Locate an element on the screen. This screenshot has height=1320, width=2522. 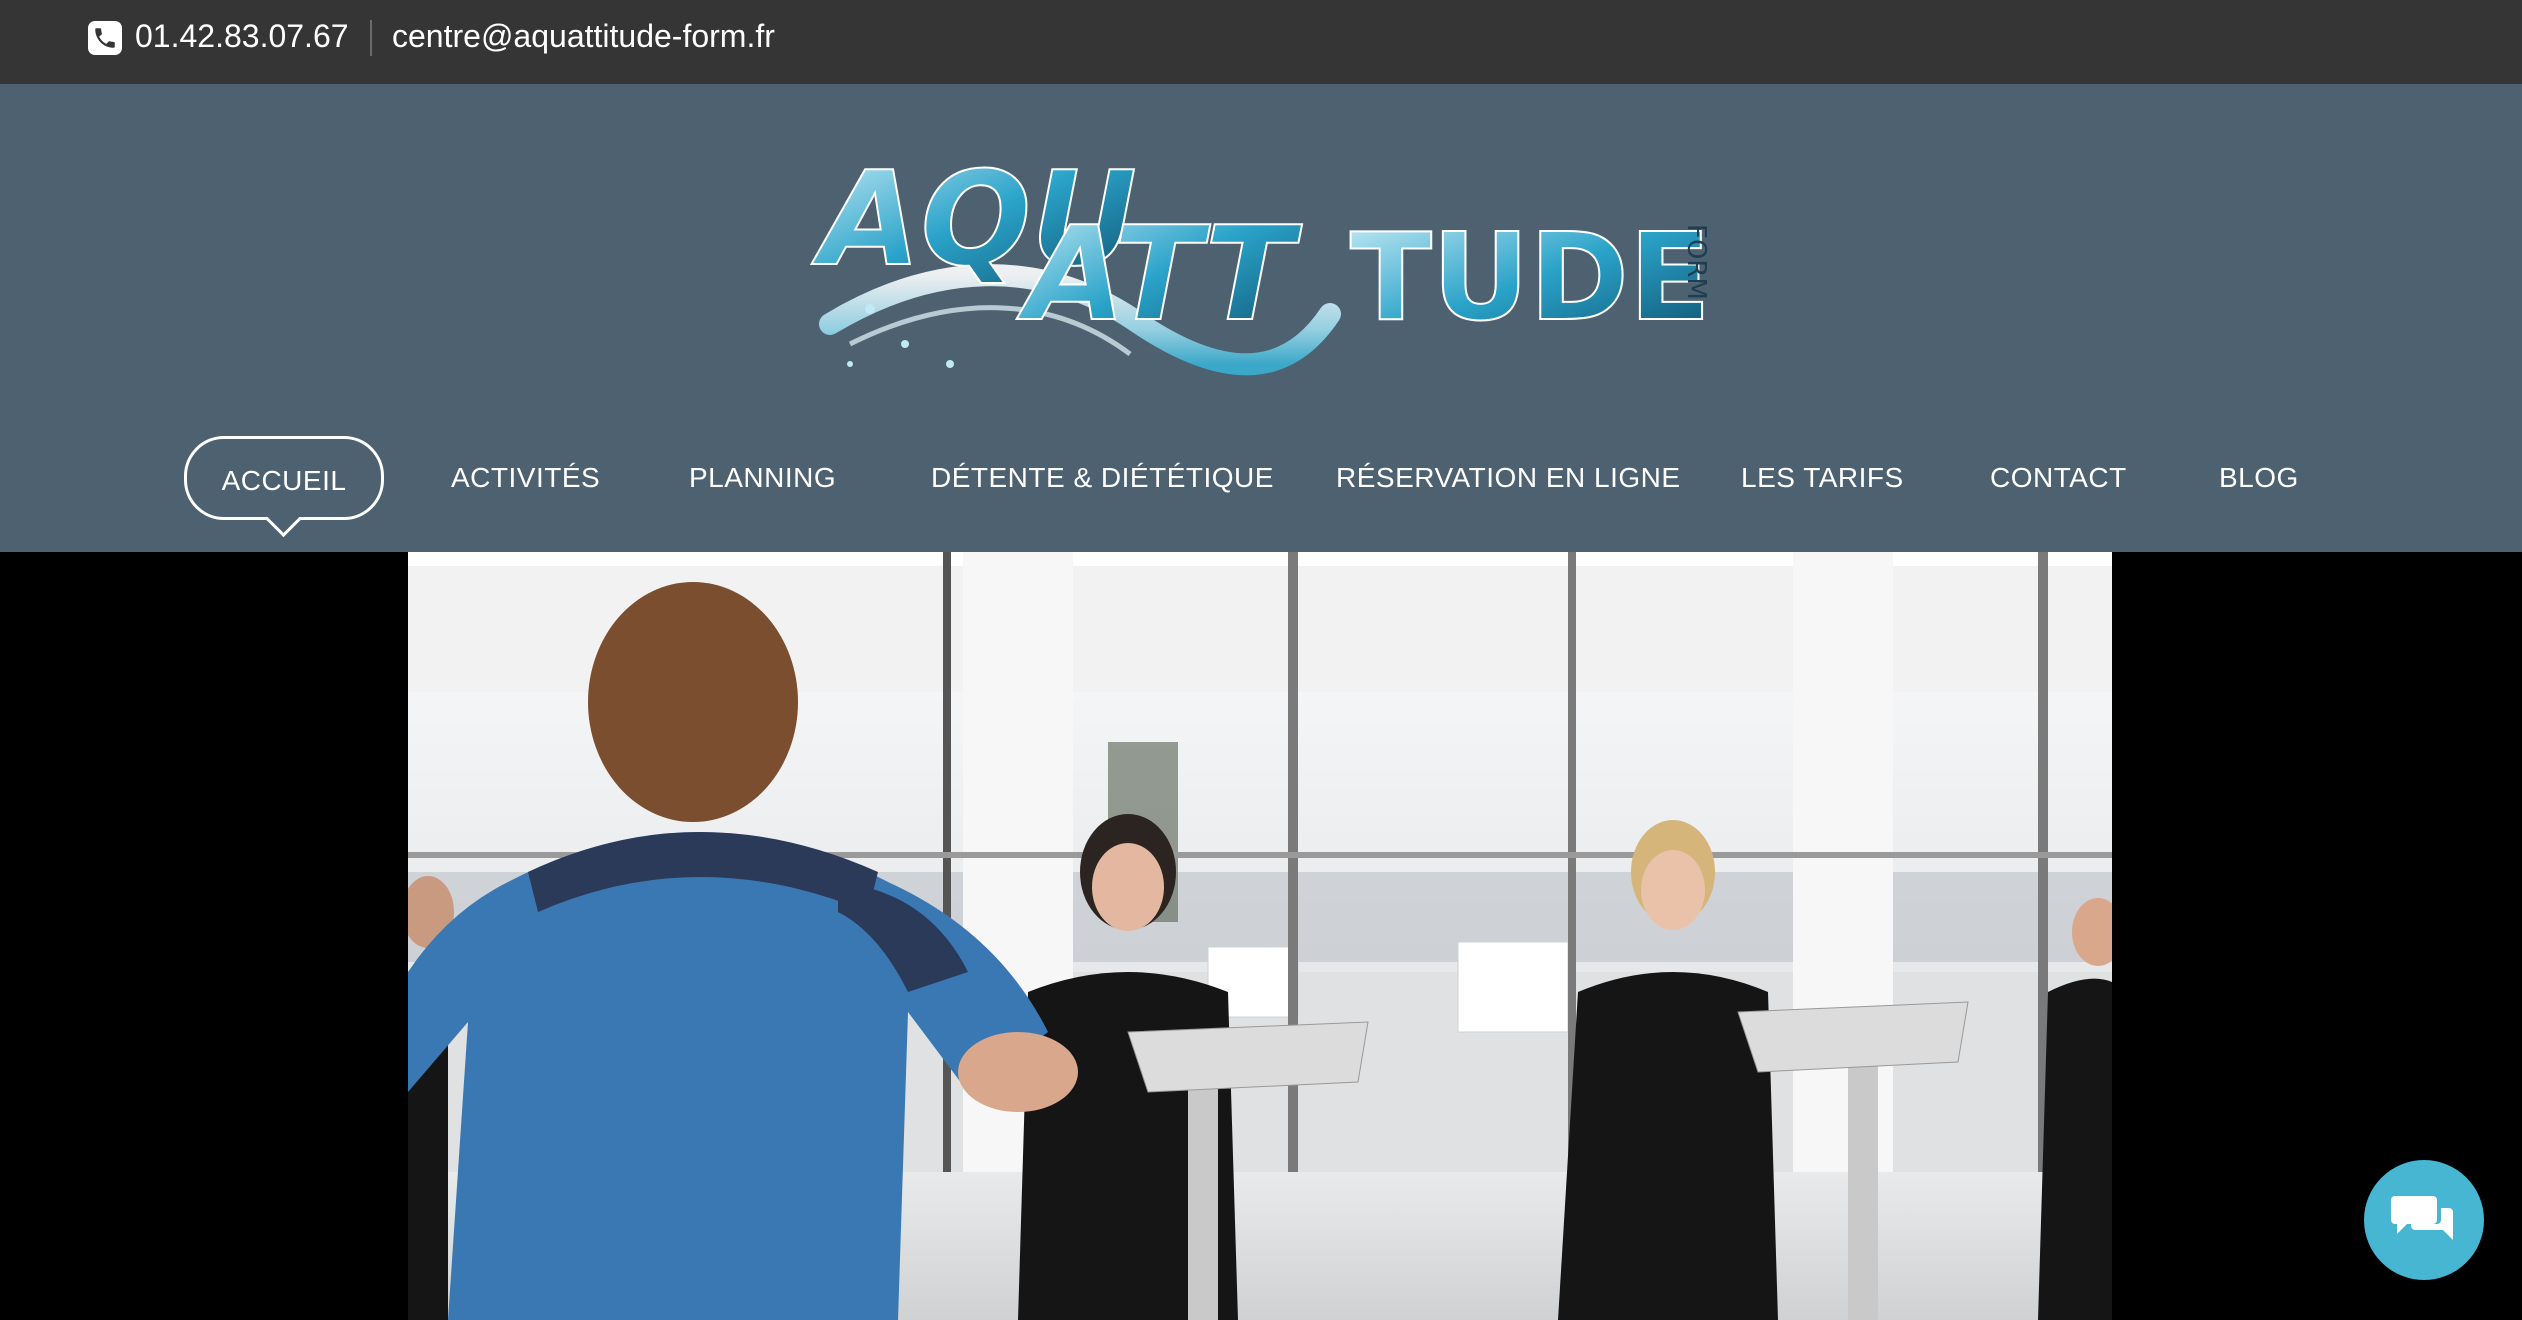
nav-item-blog: BLOG is located at coordinates (2259, 478).